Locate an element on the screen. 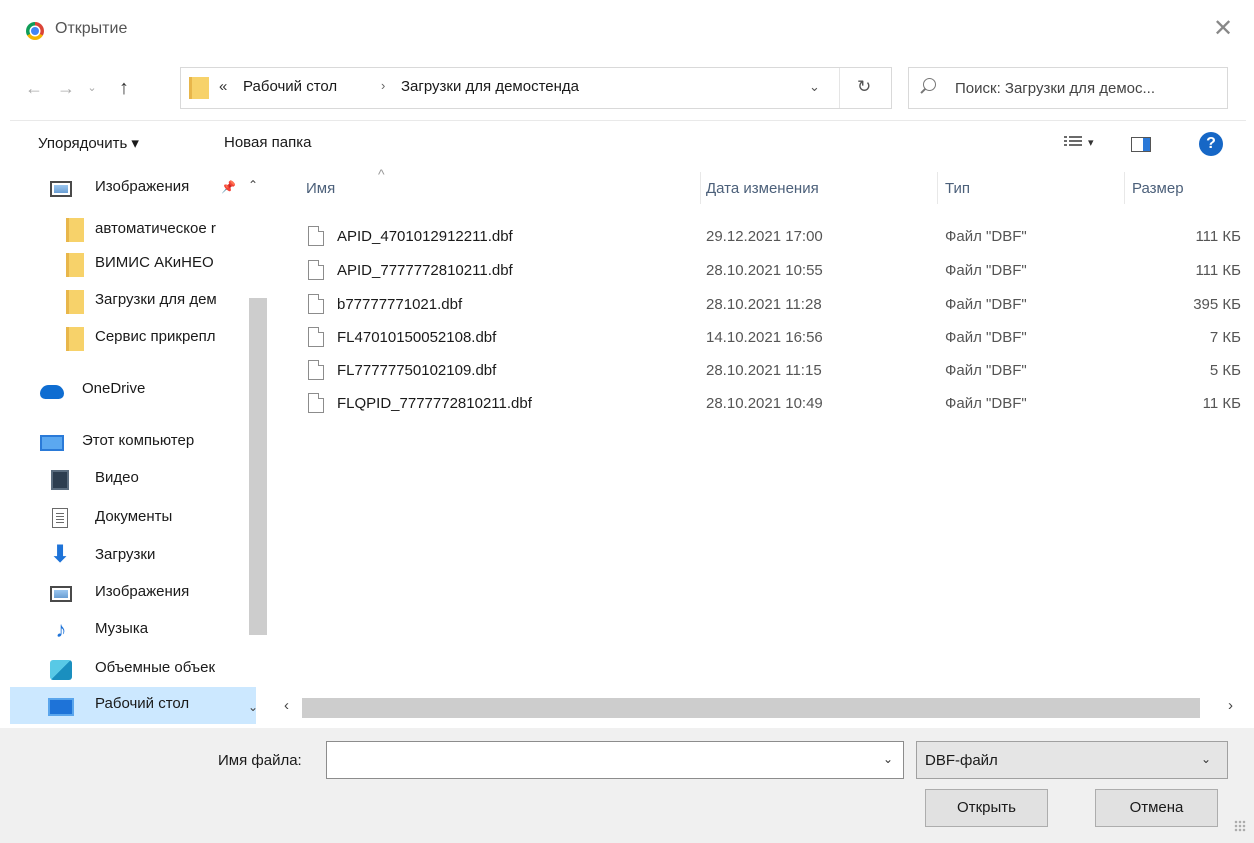 The image size is (1254, 843). sidebar-item-desktop: Рабочий стол is located at coordinates (133, 705).